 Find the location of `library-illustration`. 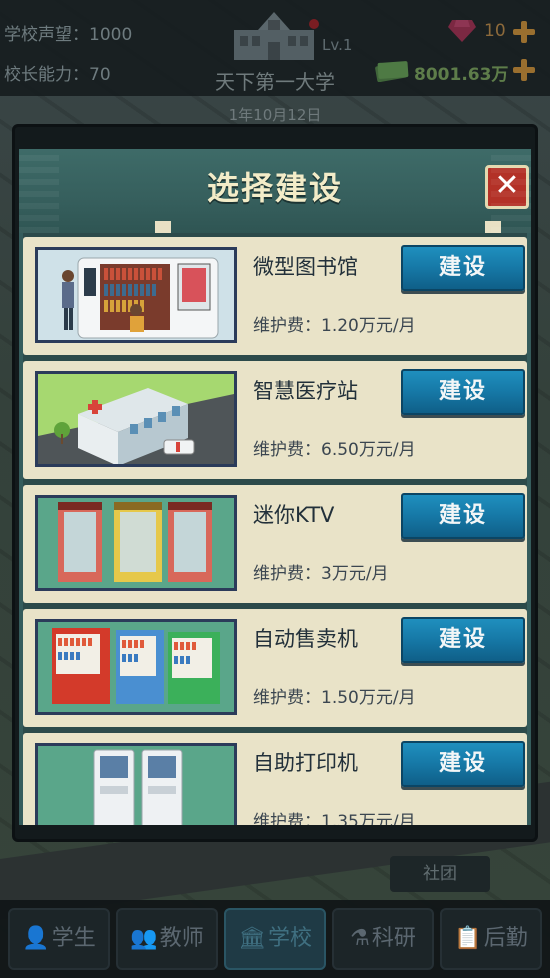

library-illustration is located at coordinates (136, 295).